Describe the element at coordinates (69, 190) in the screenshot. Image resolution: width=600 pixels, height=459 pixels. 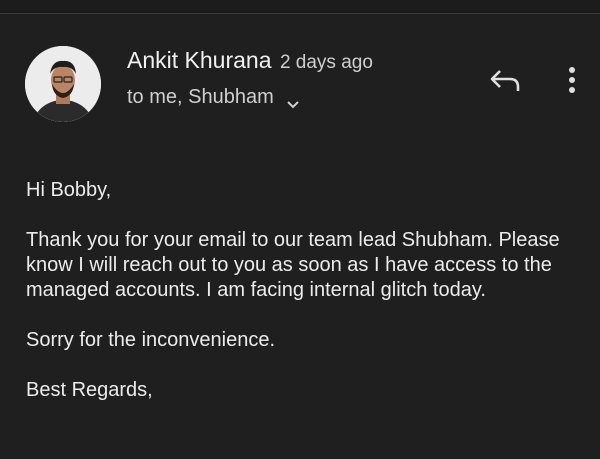
I see `greeting: Hi Bobby,` at that location.